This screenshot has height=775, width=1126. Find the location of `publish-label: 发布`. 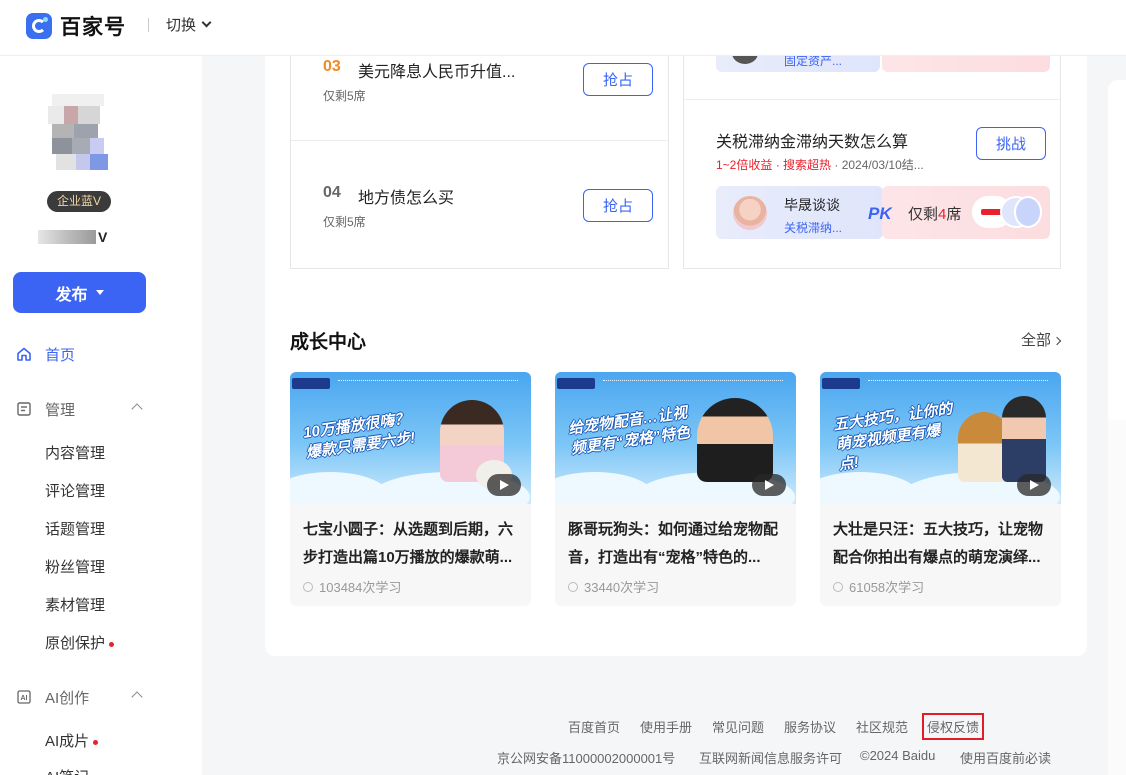

publish-label: 发布 is located at coordinates (71, 295).